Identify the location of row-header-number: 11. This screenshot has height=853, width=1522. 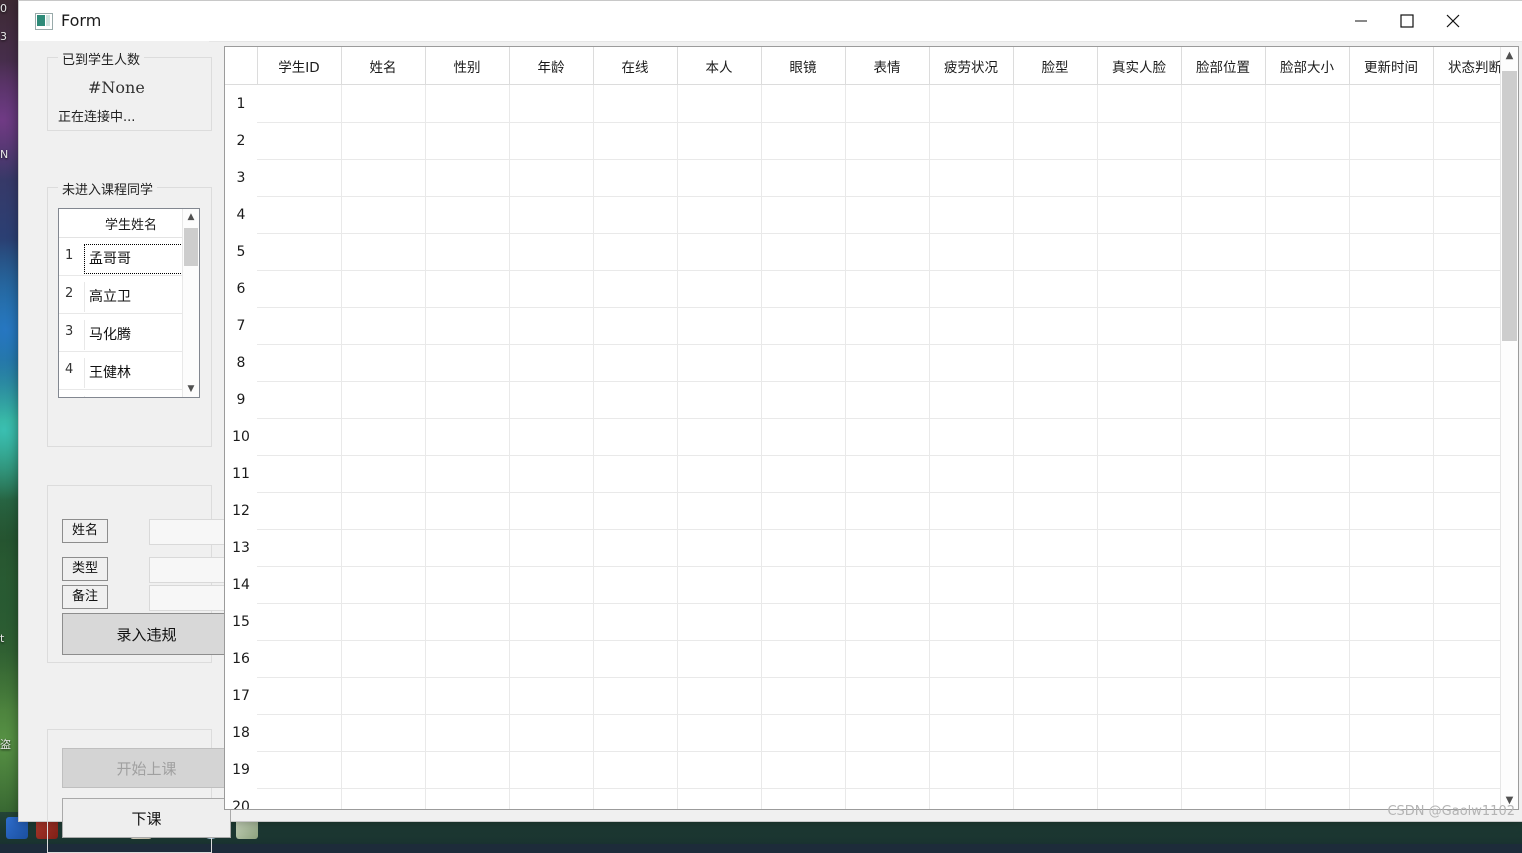
(241, 473).